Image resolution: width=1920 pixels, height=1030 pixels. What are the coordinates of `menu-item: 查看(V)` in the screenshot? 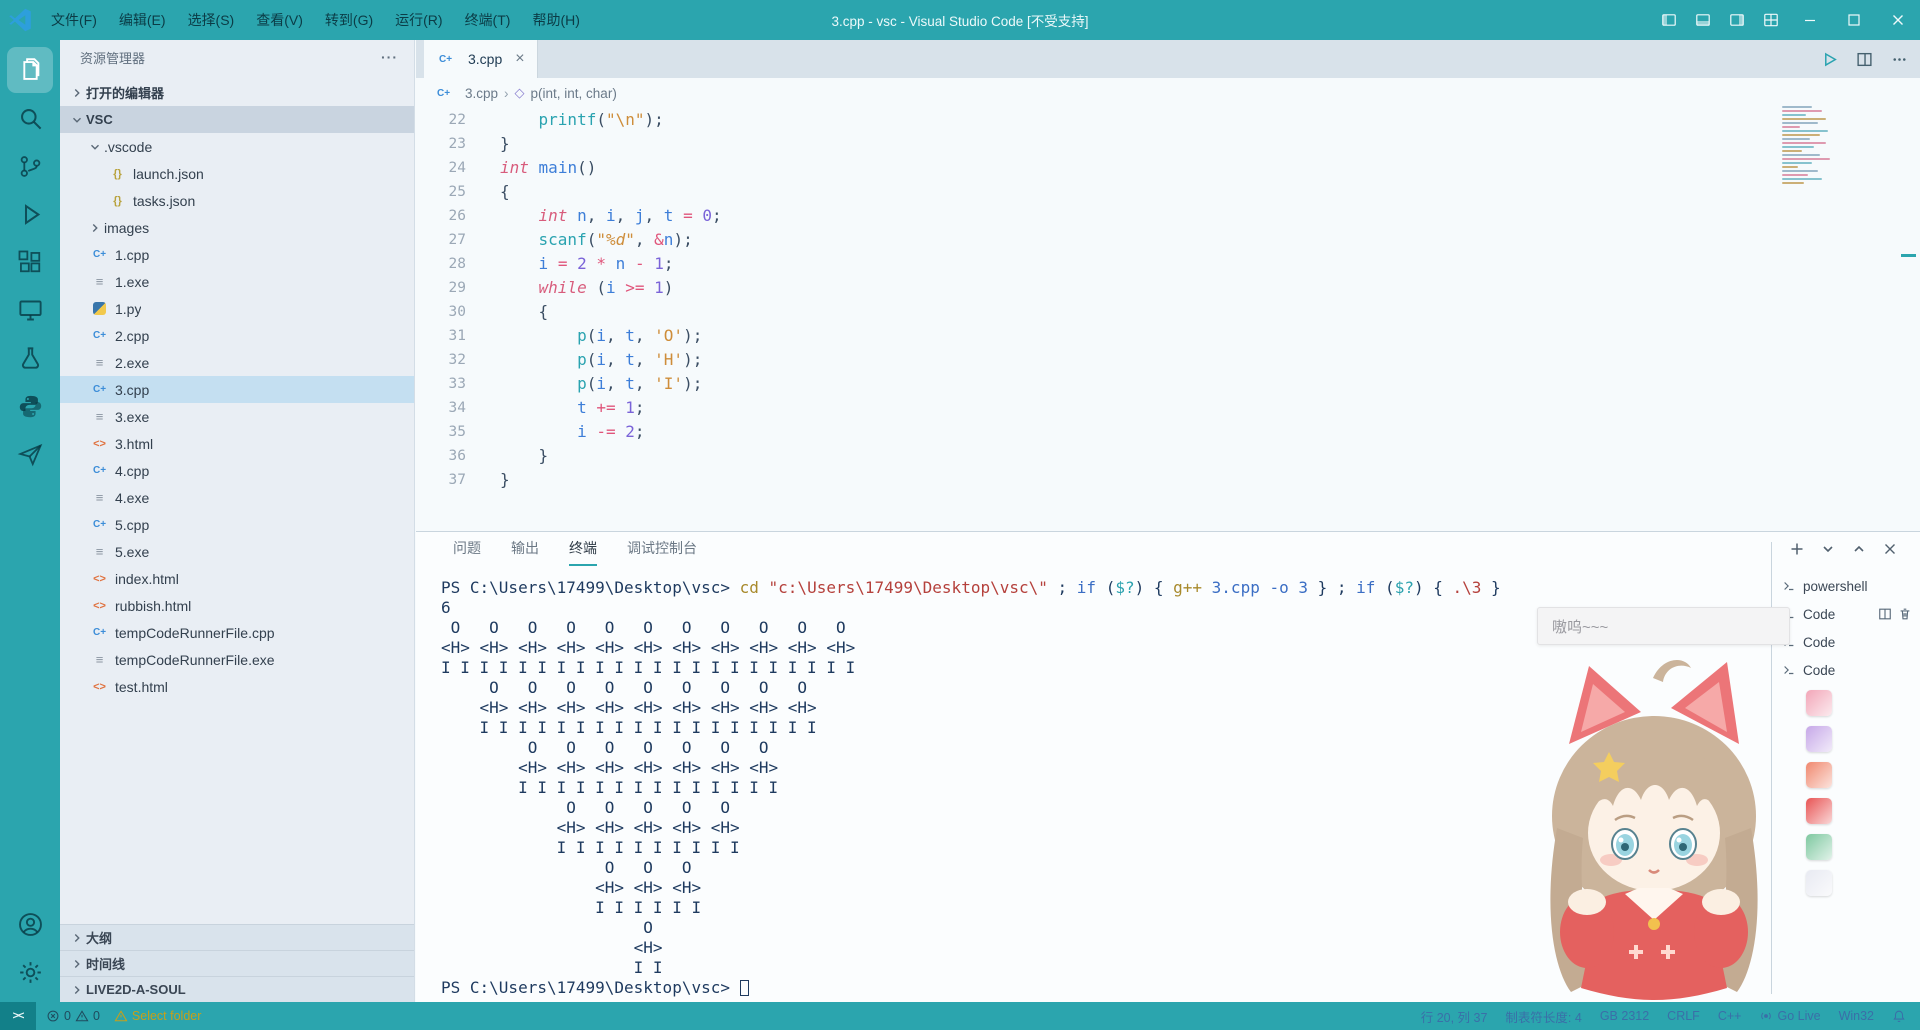 It's located at (279, 20).